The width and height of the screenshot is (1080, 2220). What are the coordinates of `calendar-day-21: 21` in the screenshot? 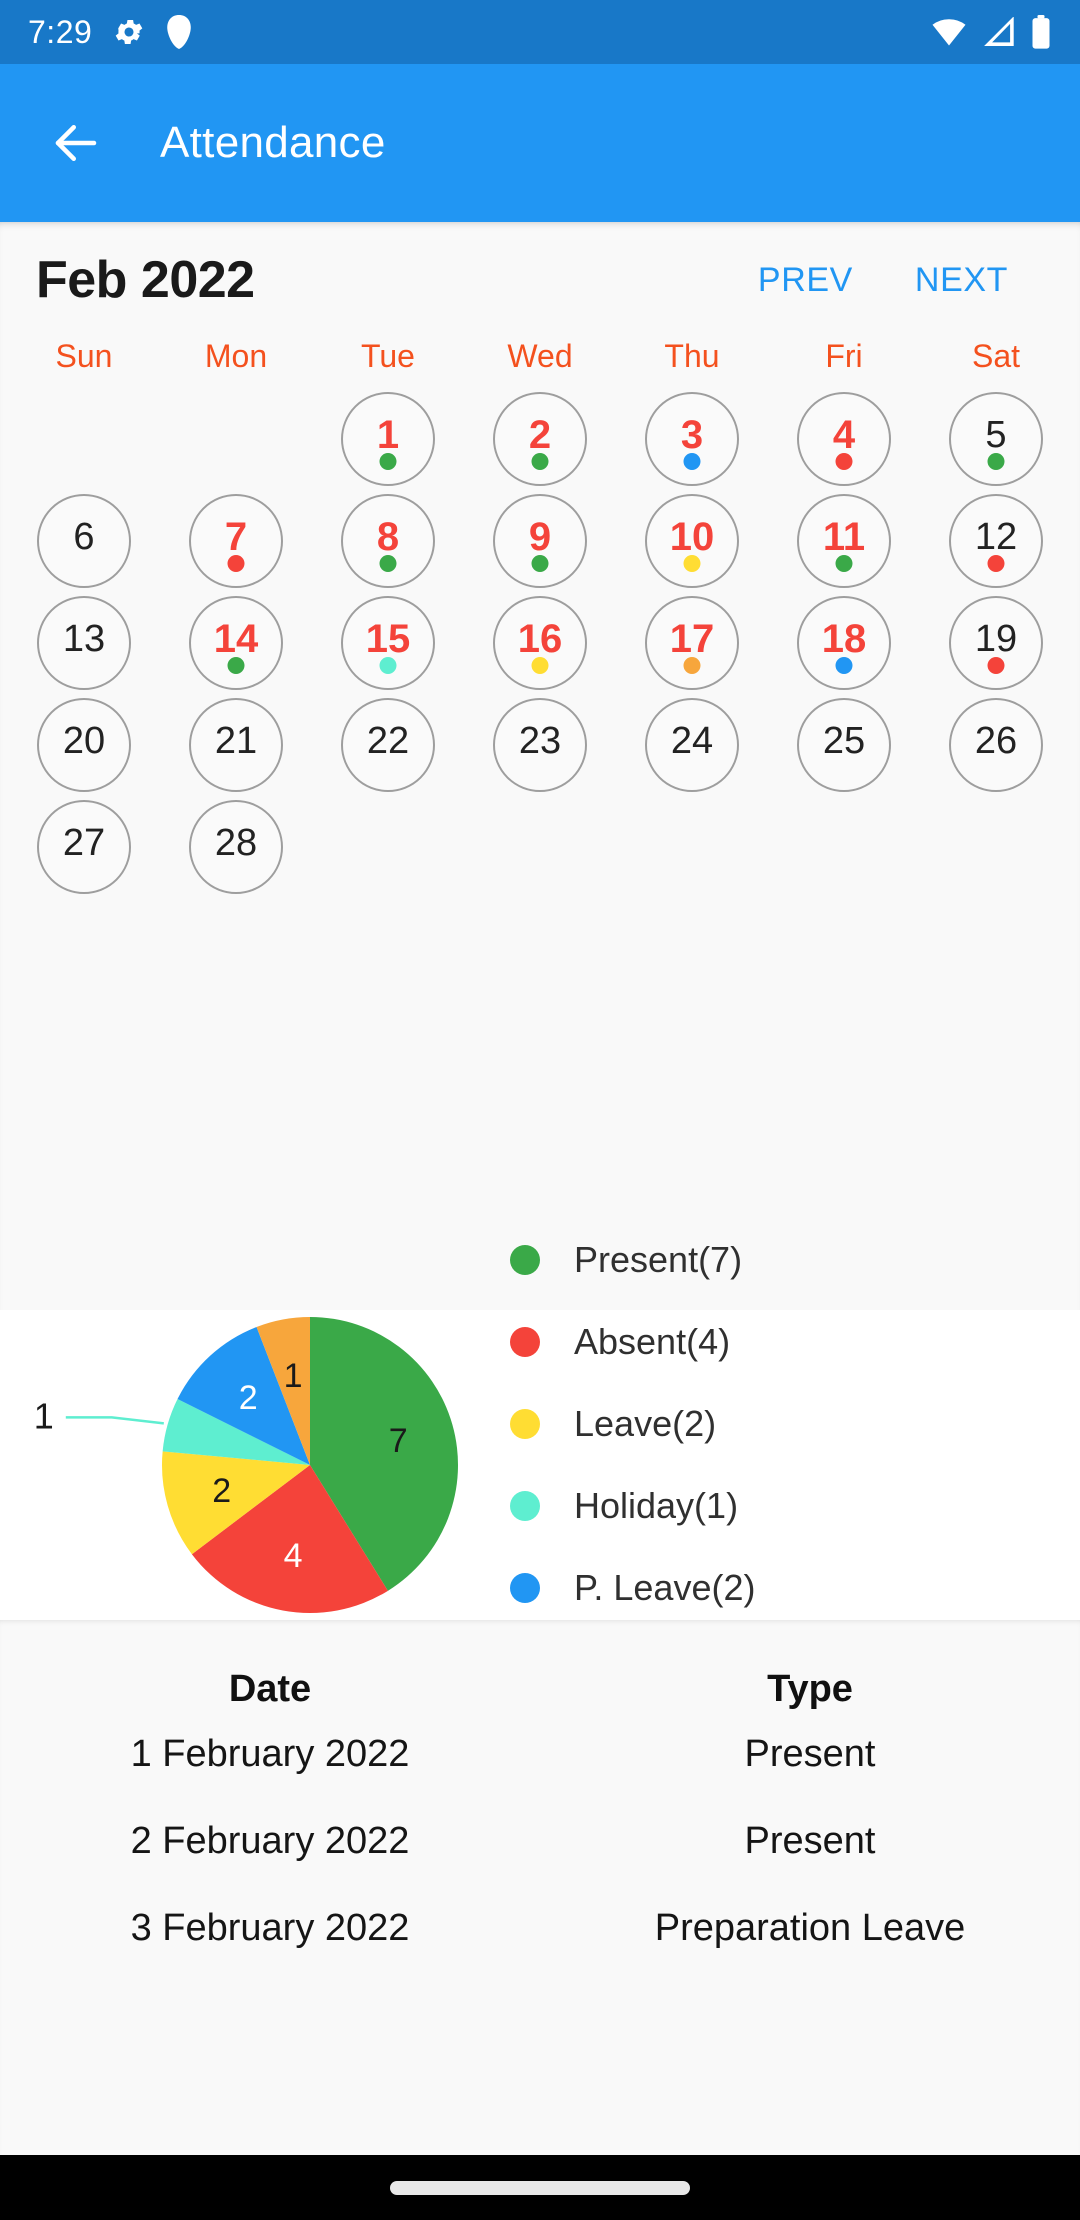 It's located at (236, 745).